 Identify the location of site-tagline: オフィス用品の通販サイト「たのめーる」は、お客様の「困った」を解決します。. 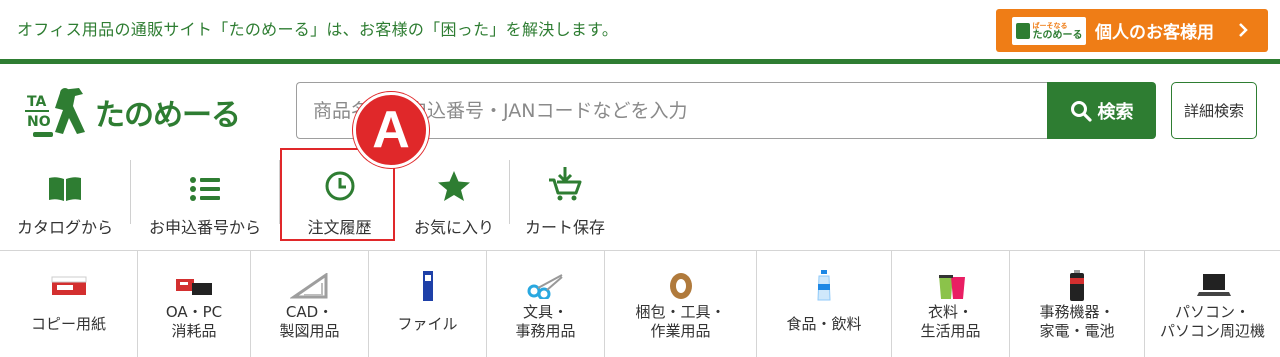
(318, 29).